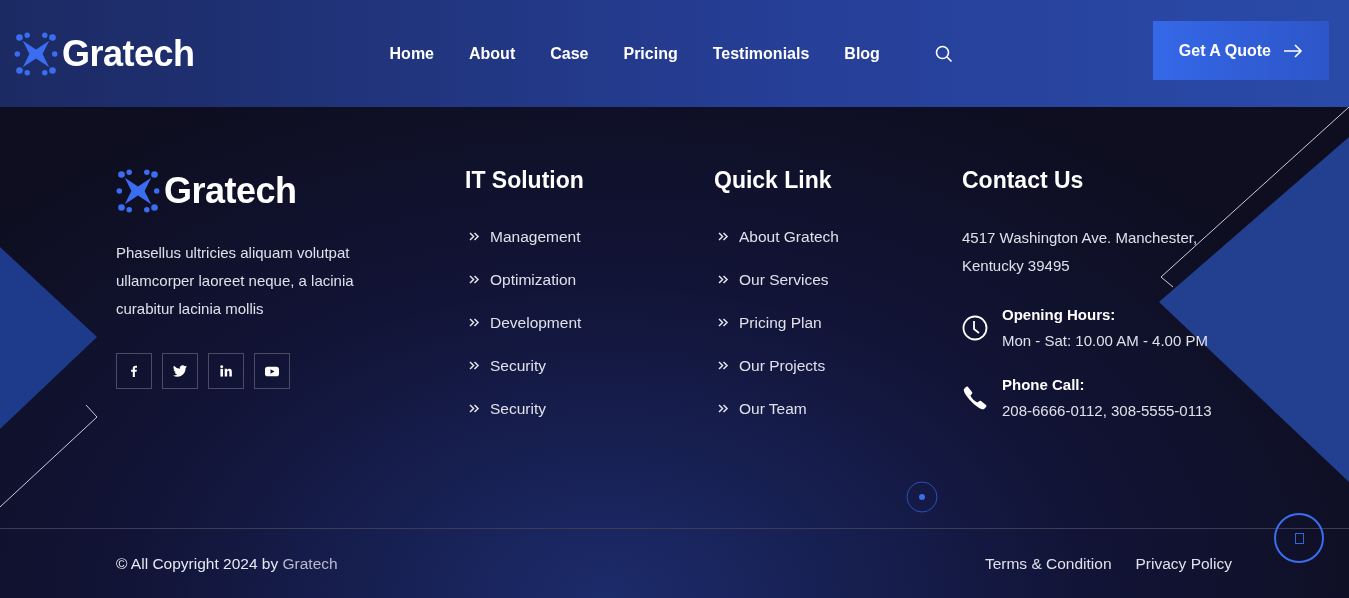  I want to click on twitter-button, so click(180, 371).